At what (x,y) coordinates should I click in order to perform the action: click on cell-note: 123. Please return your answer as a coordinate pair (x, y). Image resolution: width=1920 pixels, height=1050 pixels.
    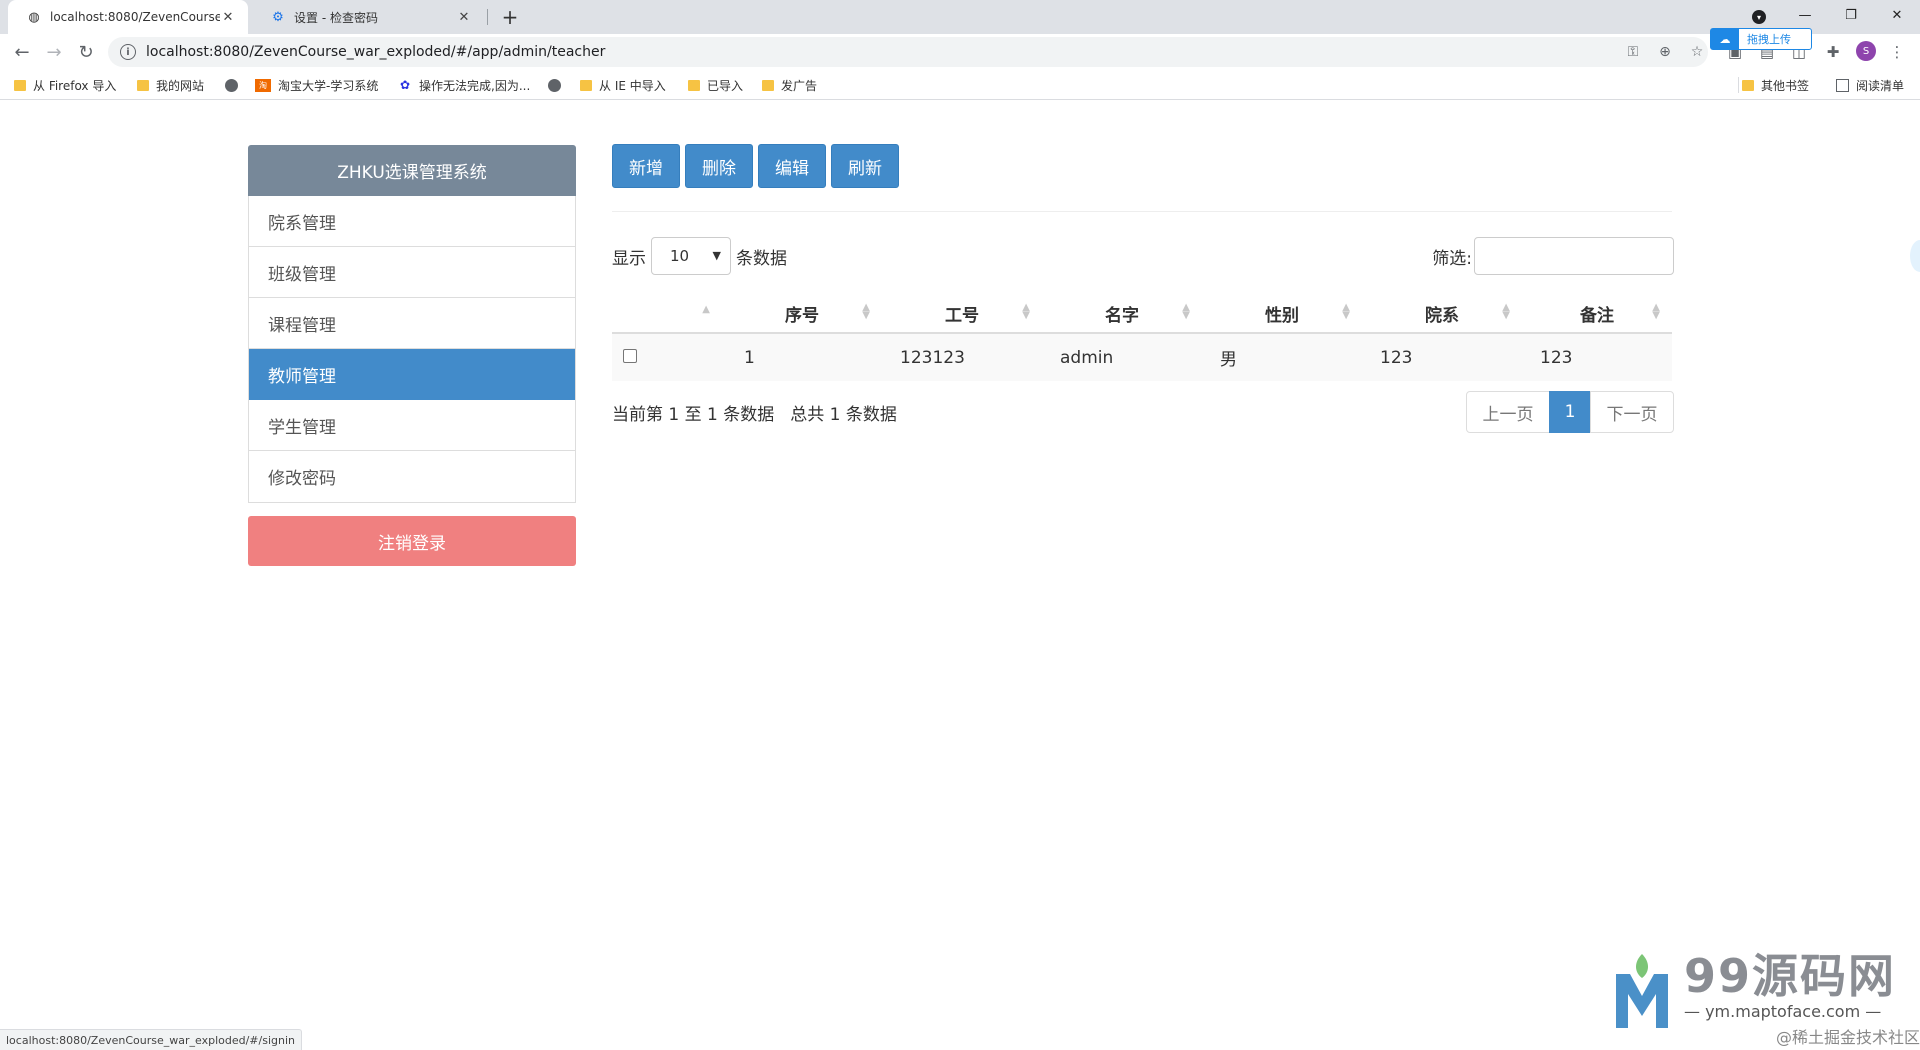
    Looking at the image, I should click on (1597, 357).